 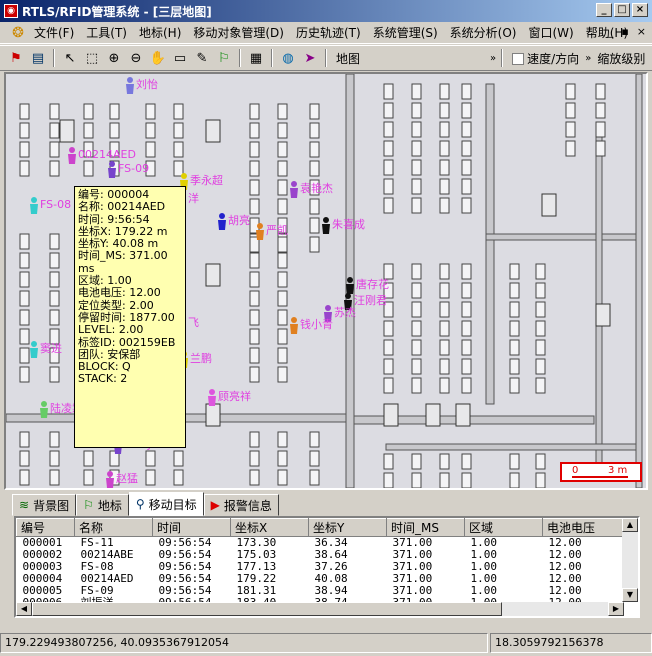 What do you see at coordinates (193, 198) in the screenshot?
I see `person-name-label: 洋` at bounding box center [193, 198].